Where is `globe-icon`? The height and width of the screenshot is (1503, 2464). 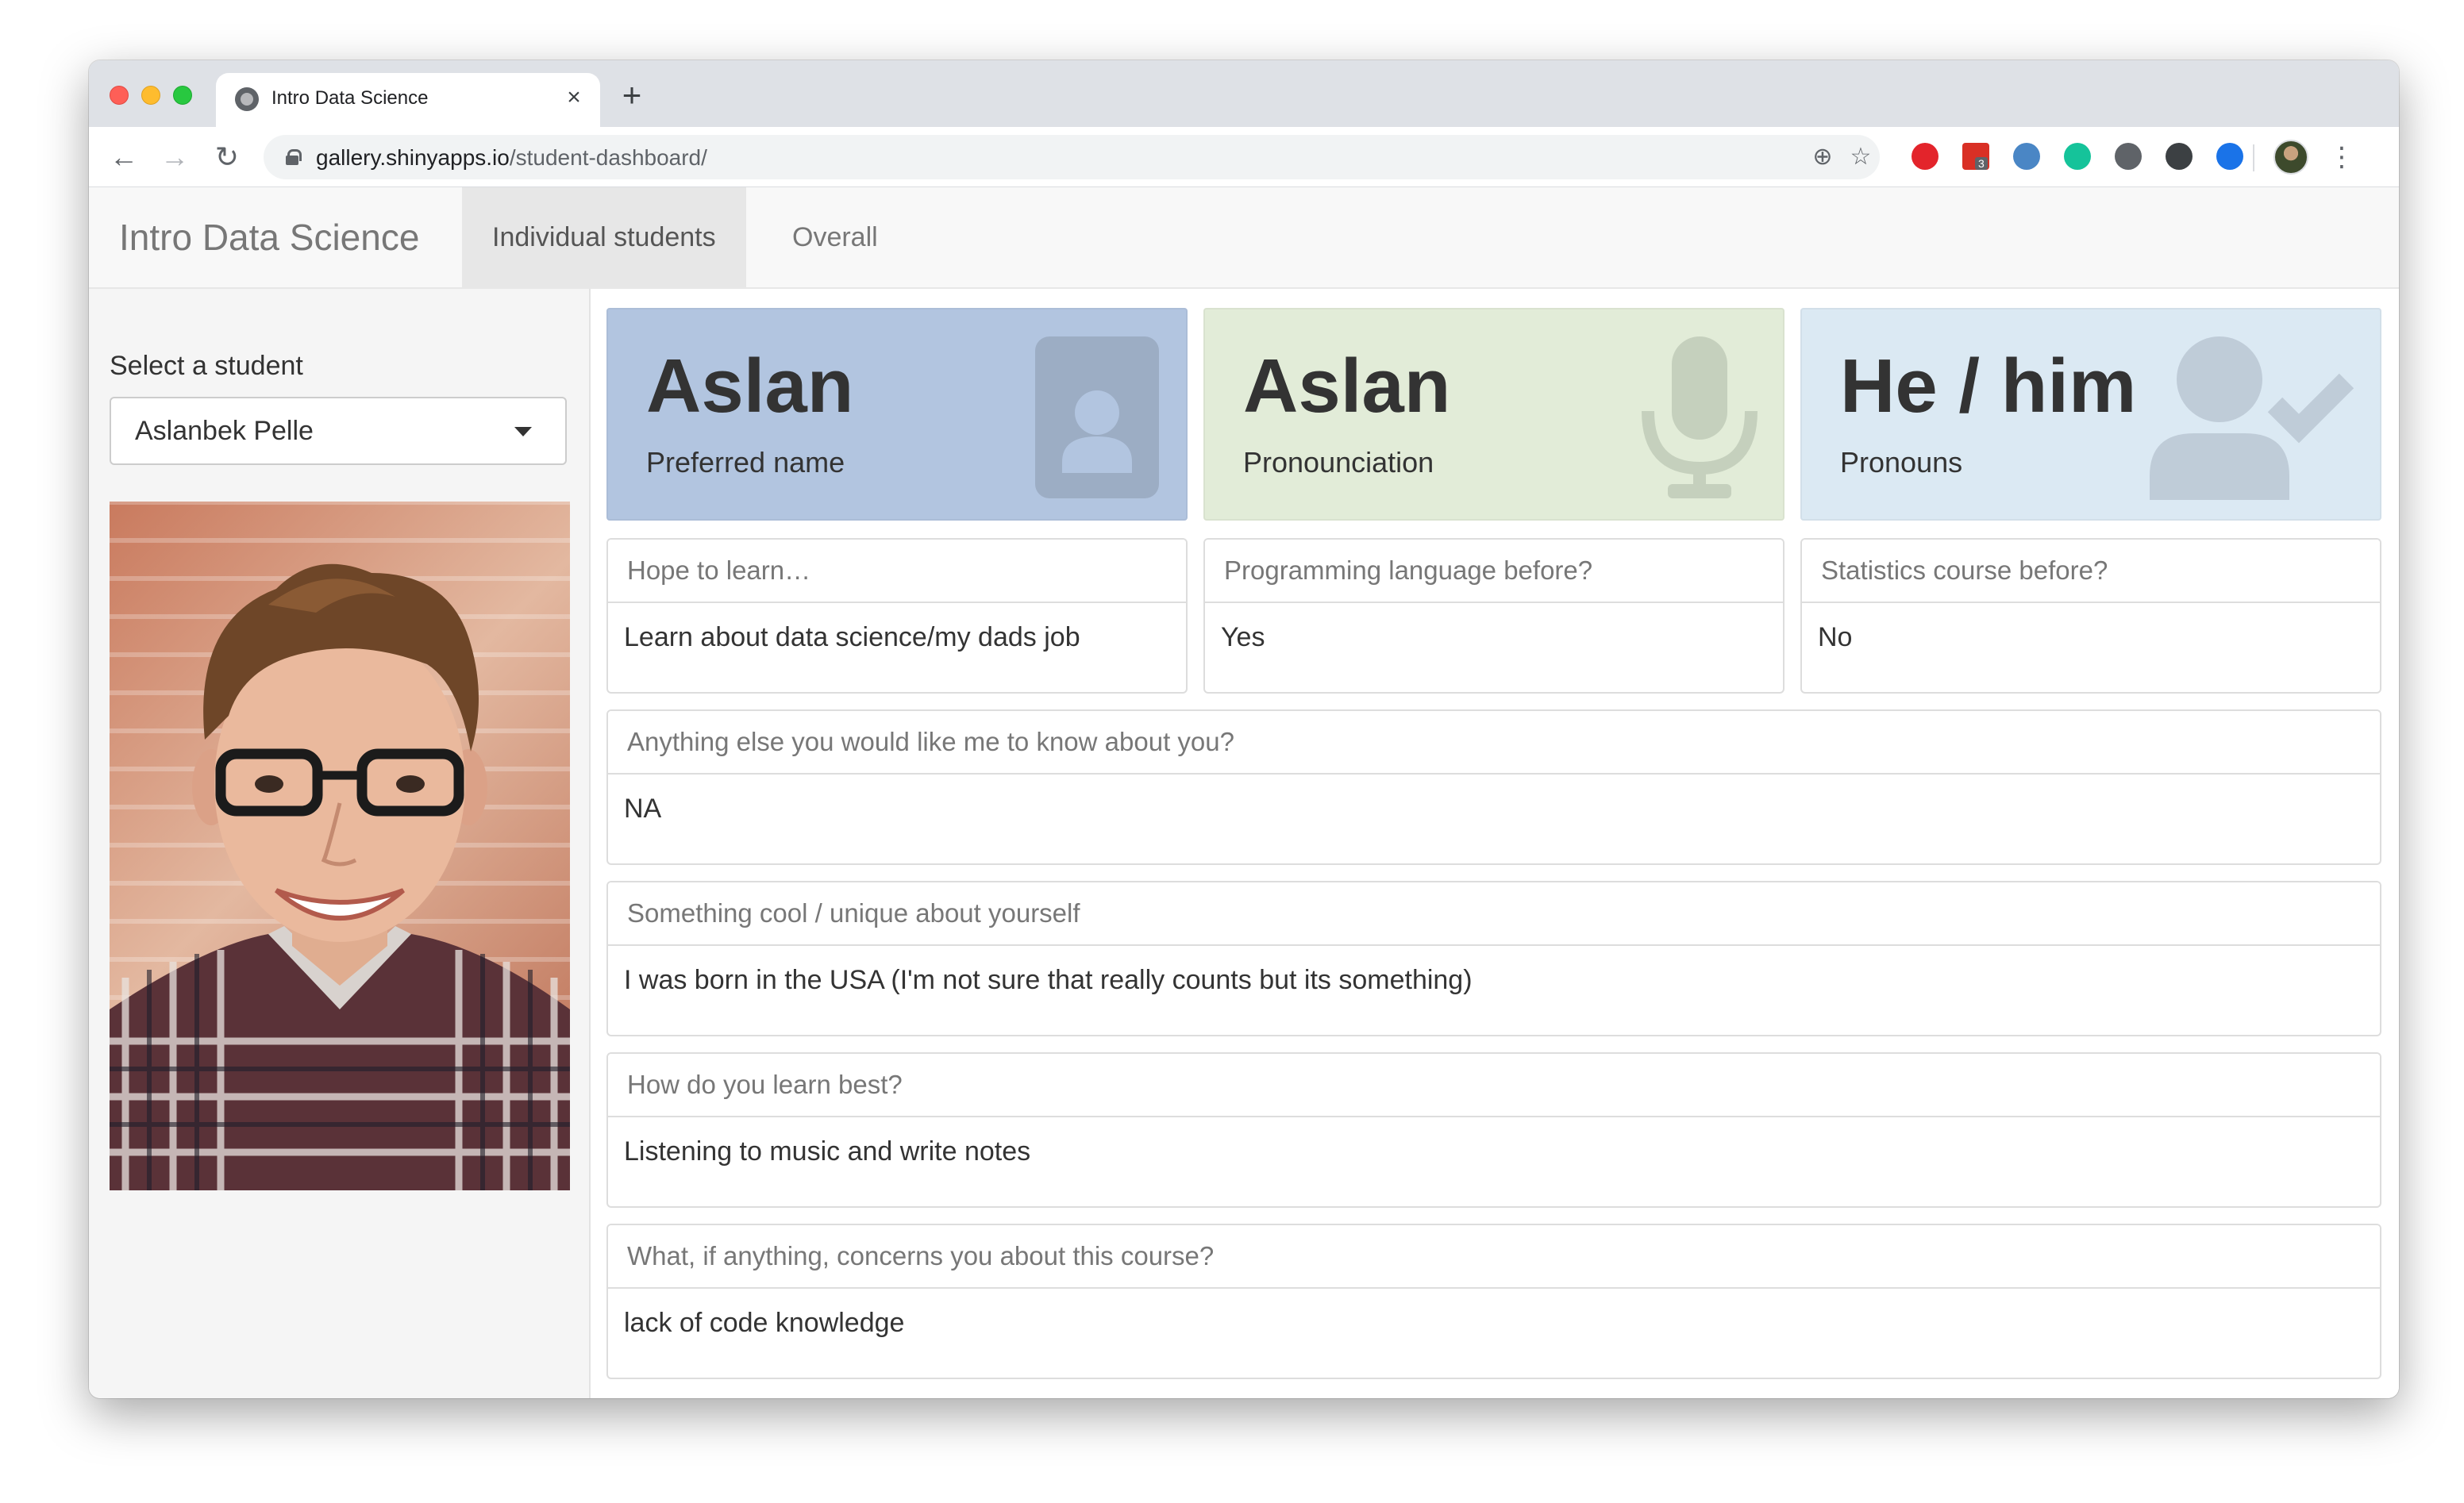
globe-icon is located at coordinates (247, 99).